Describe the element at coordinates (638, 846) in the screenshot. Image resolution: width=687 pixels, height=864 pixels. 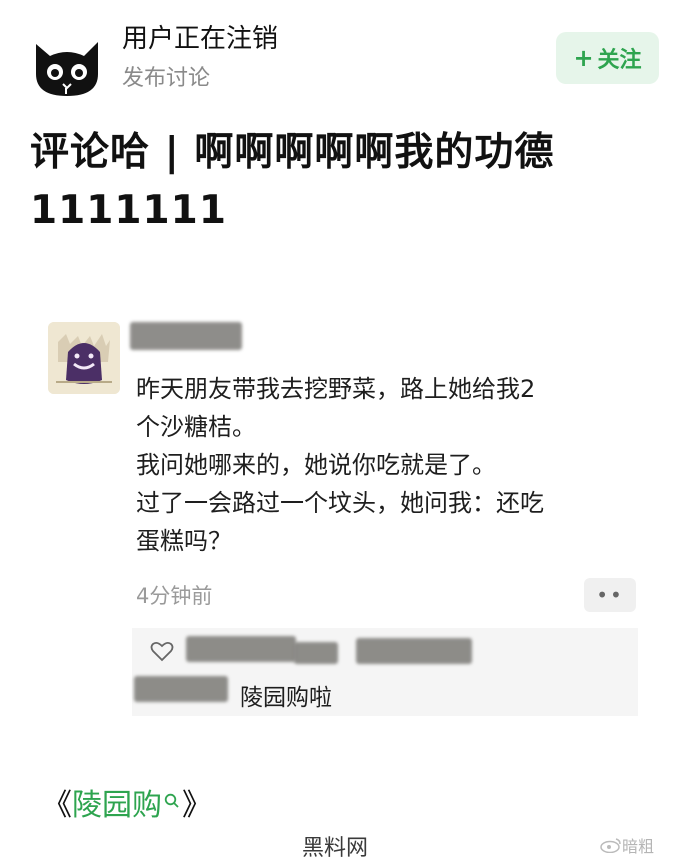
I see `watermark-right-text: 暗粗` at that location.